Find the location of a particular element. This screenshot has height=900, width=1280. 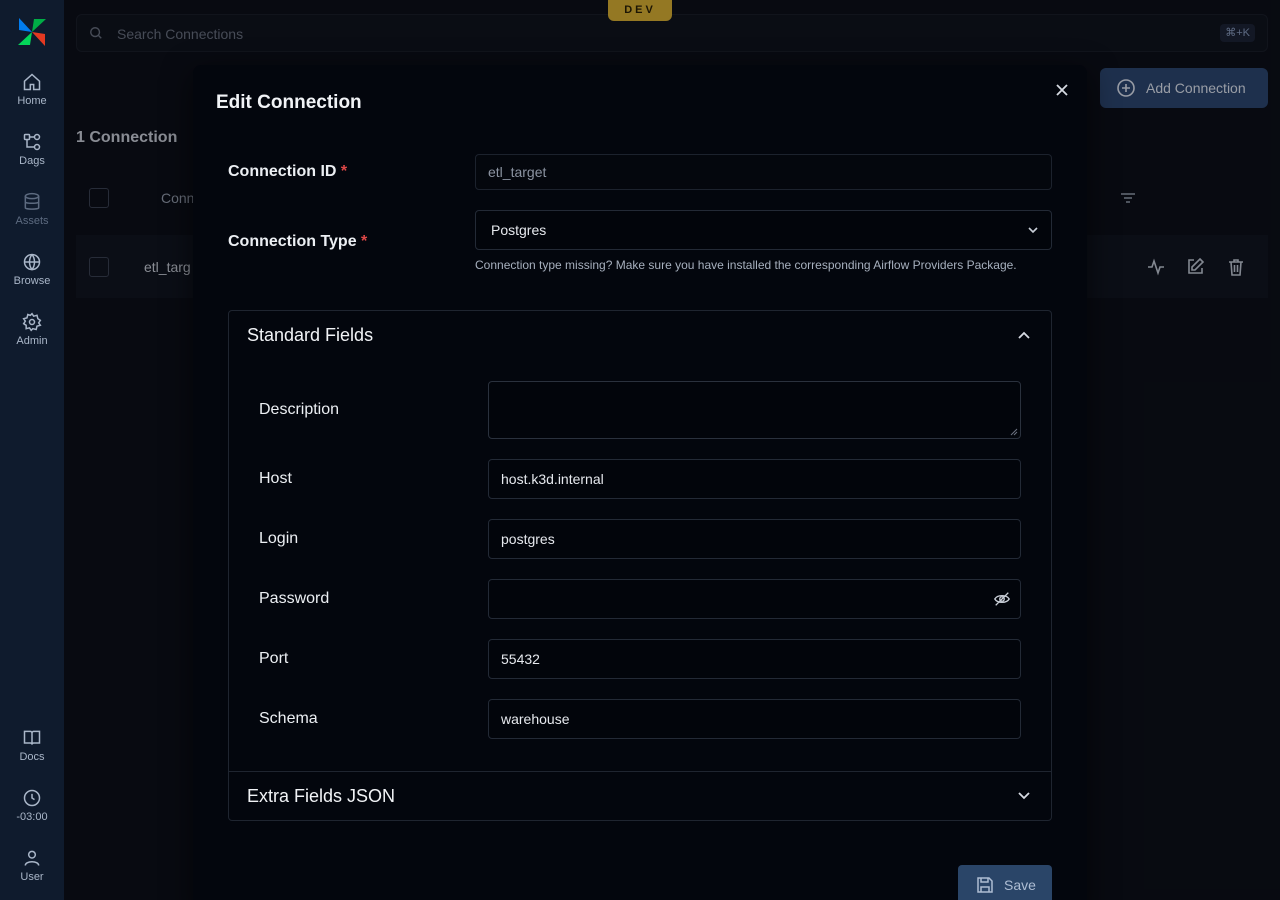

chevron-up-icon is located at coordinates (1024, 335).